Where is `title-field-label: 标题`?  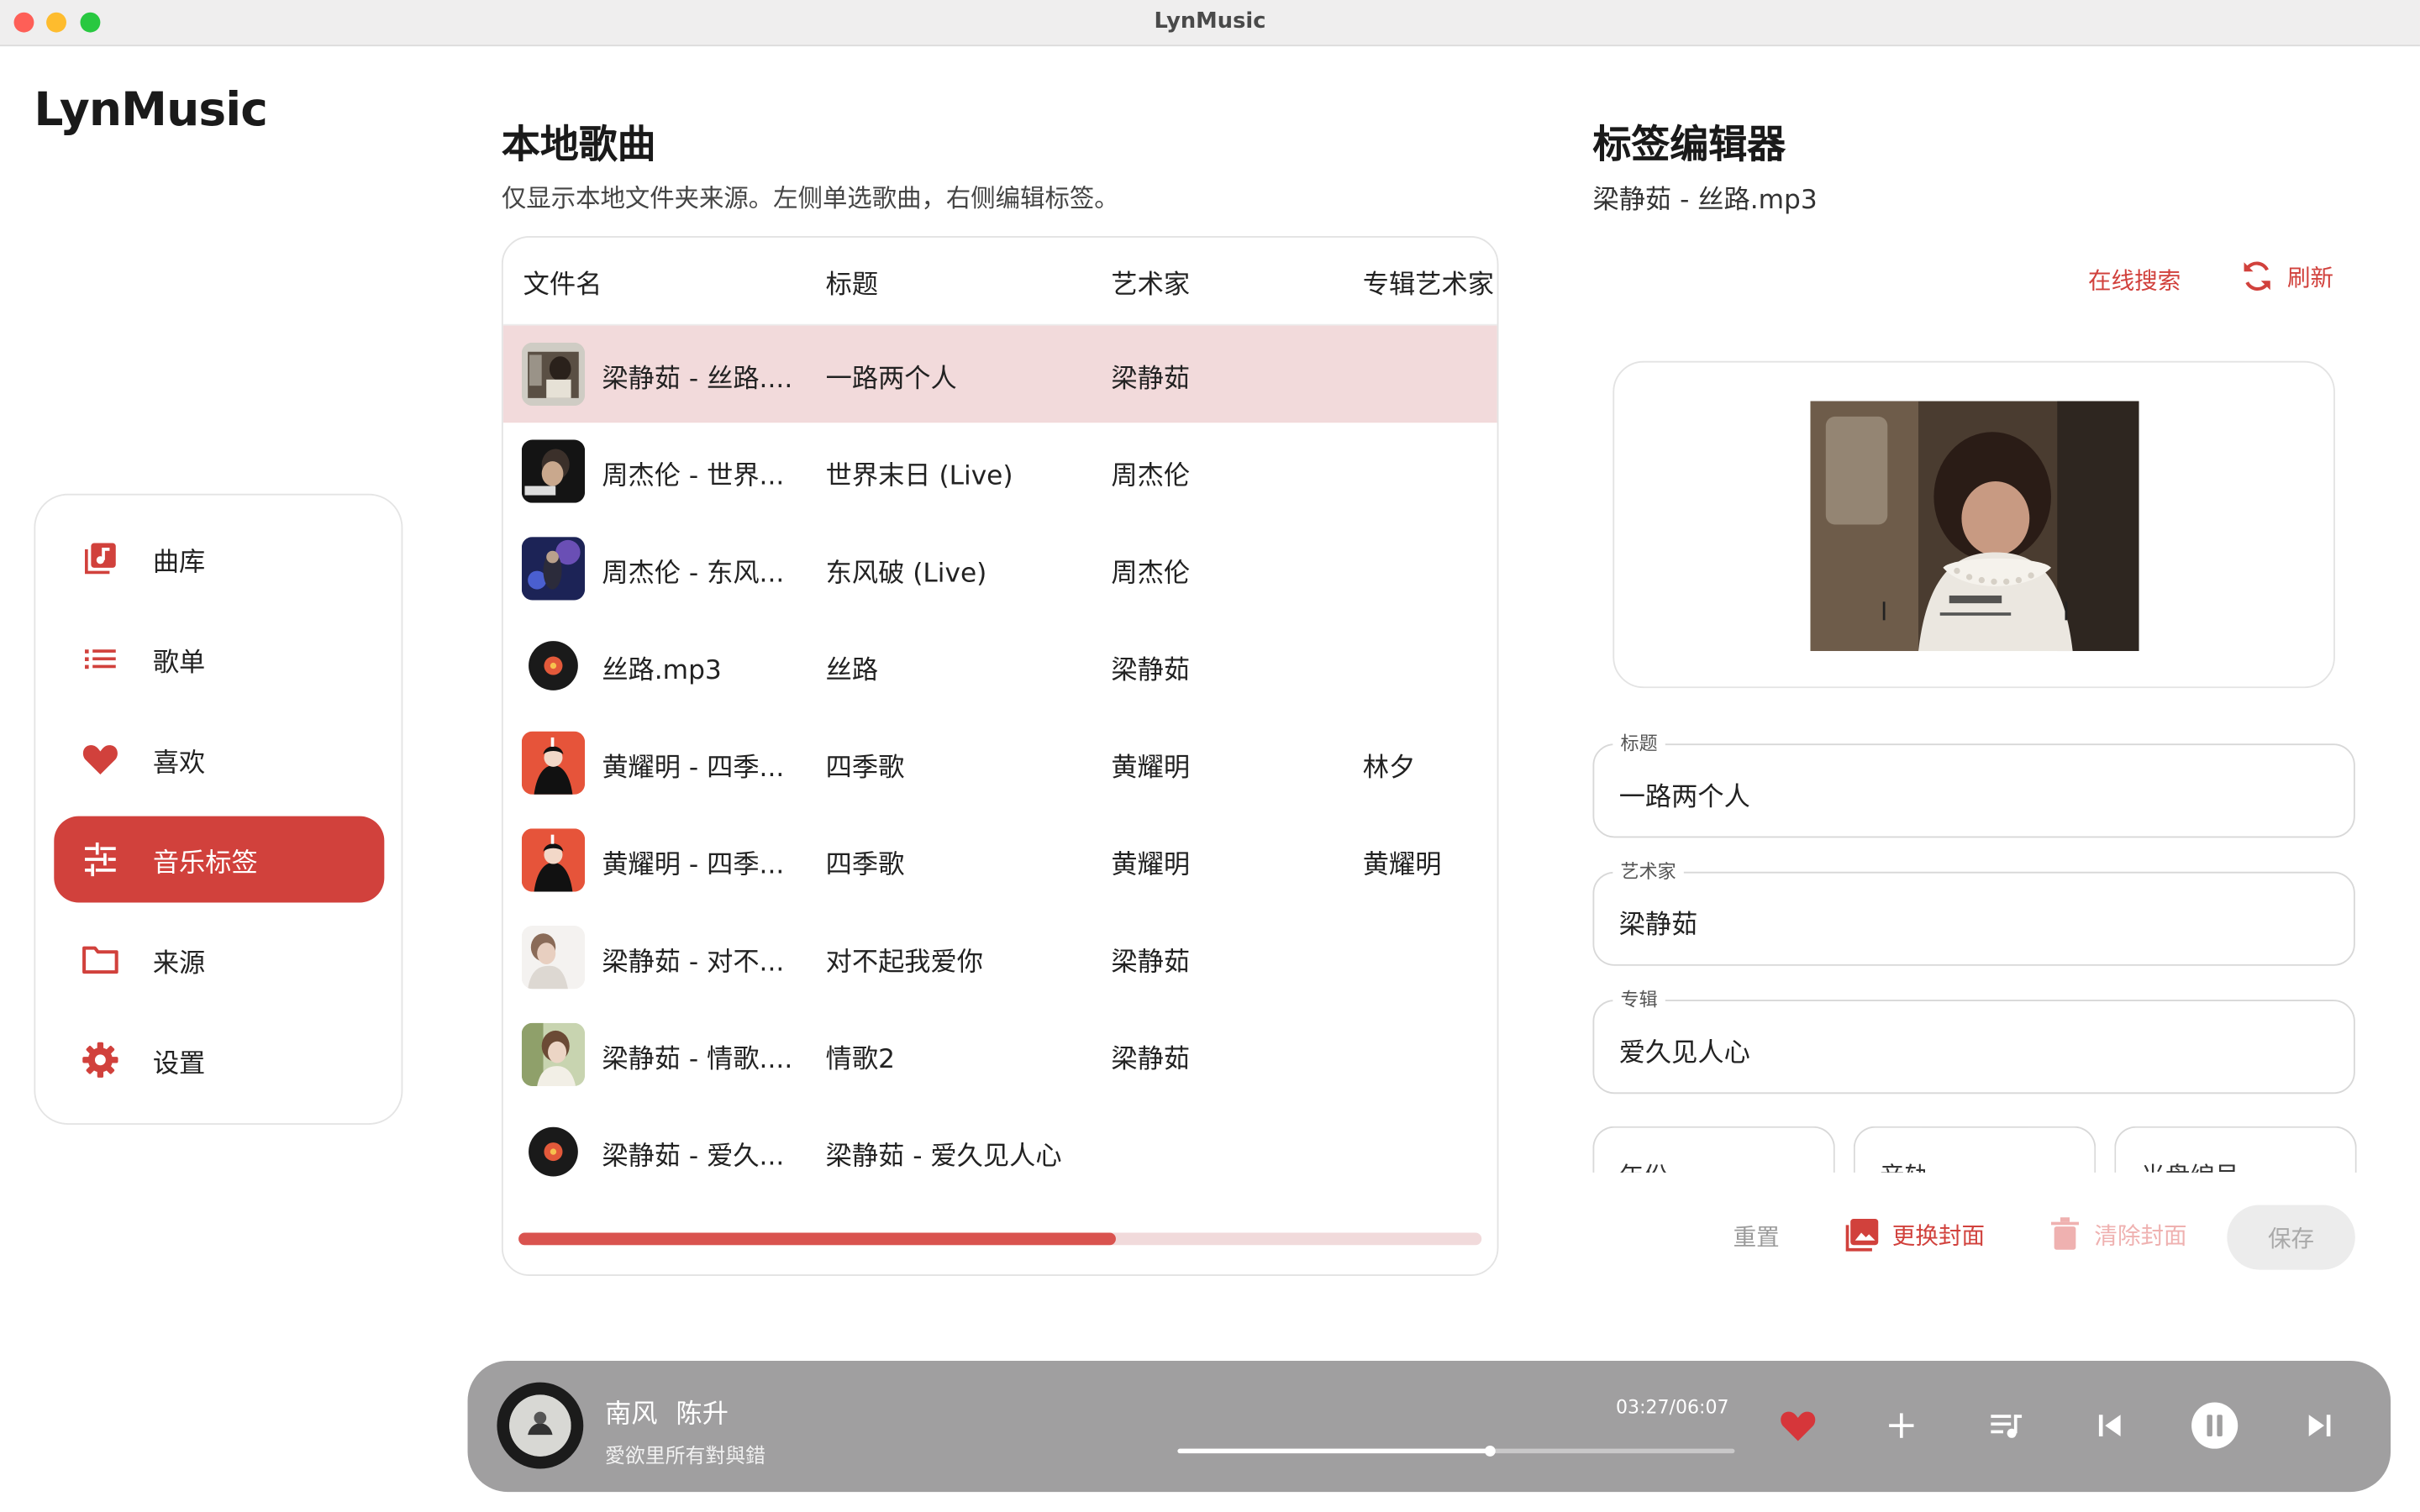 title-field-label: 标题 is located at coordinates (1638, 742).